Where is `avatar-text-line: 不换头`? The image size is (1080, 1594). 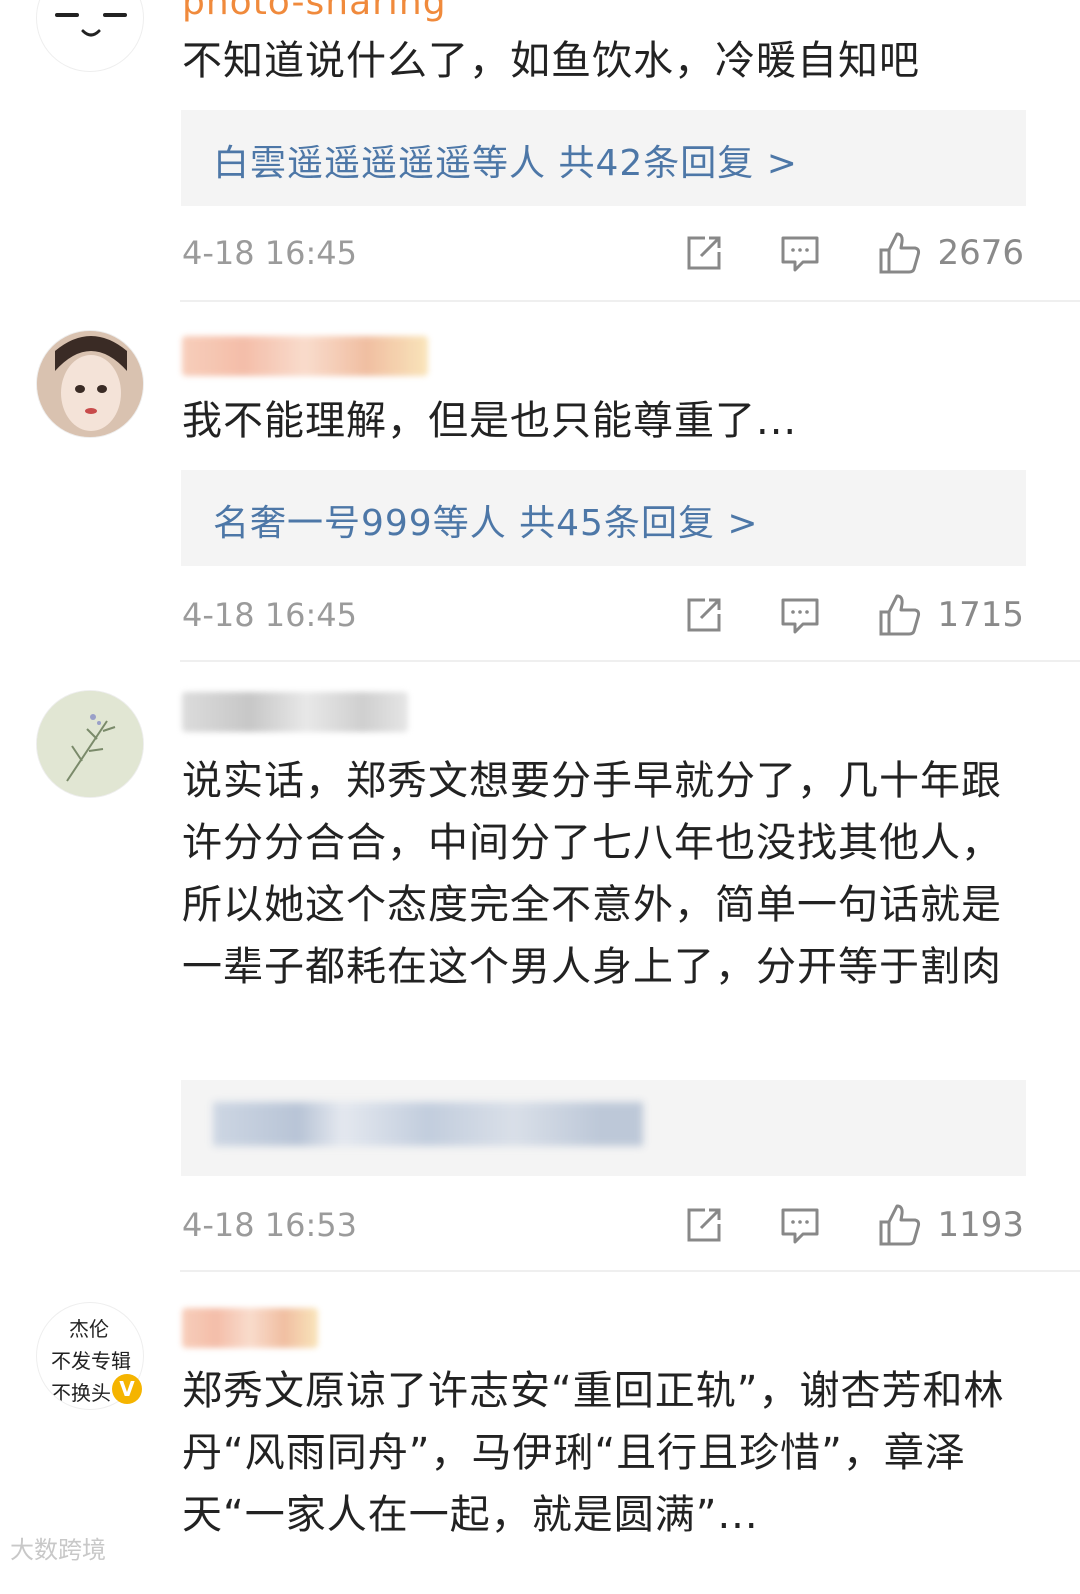
avatar-text-line: 不换头 is located at coordinates (81, 1393).